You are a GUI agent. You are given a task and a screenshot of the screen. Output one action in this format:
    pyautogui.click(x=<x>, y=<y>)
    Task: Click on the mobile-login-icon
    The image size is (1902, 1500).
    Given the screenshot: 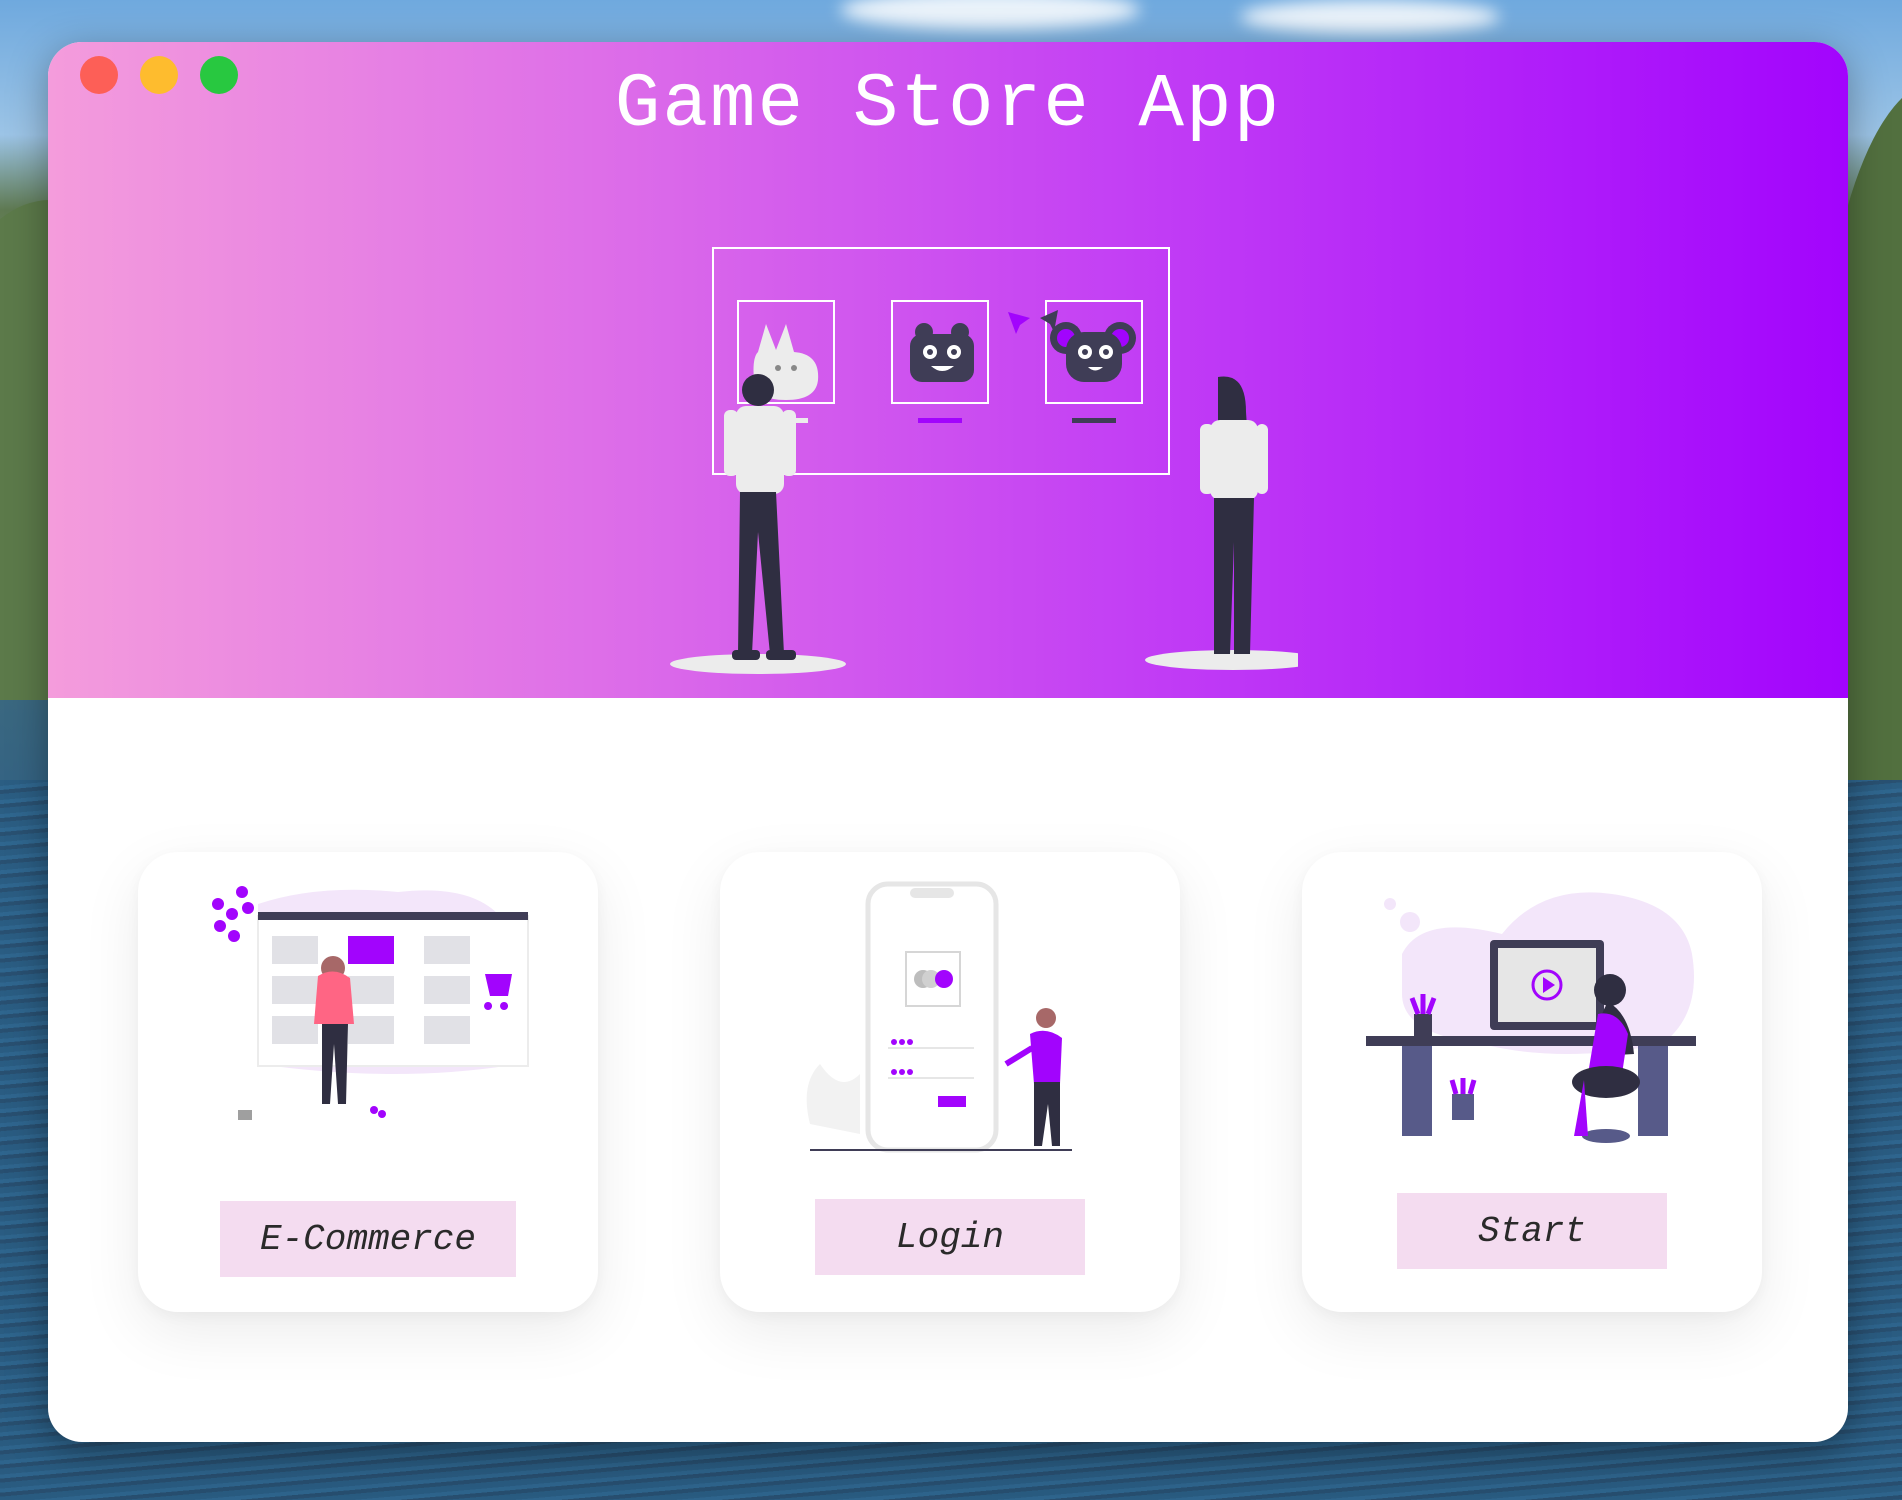 What is the action you would take?
    pyautogui.click(x=939, y=1017)
    